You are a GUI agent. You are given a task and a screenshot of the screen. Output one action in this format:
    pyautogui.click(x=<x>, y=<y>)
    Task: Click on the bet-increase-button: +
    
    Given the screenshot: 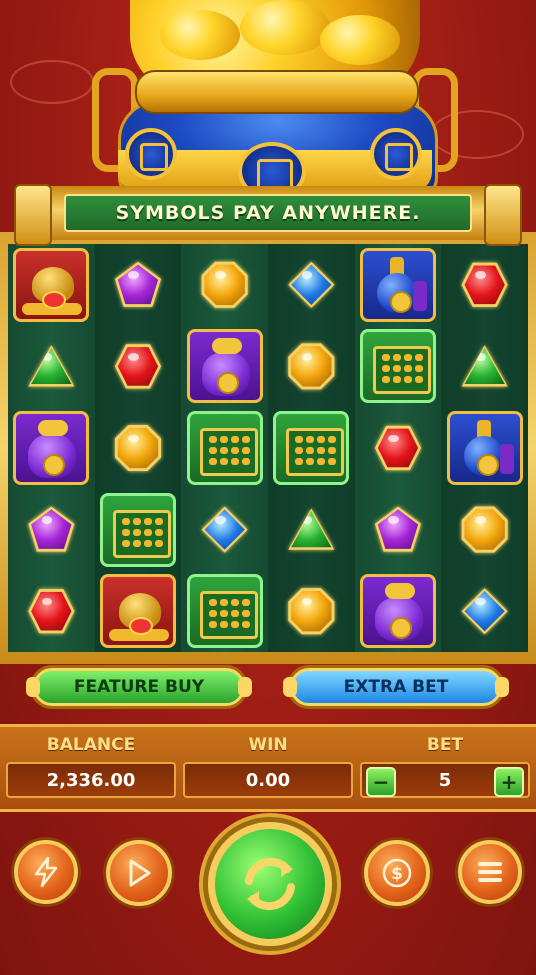 What is the action you would take?
    pyautogui.click(x=509, y=782)
    